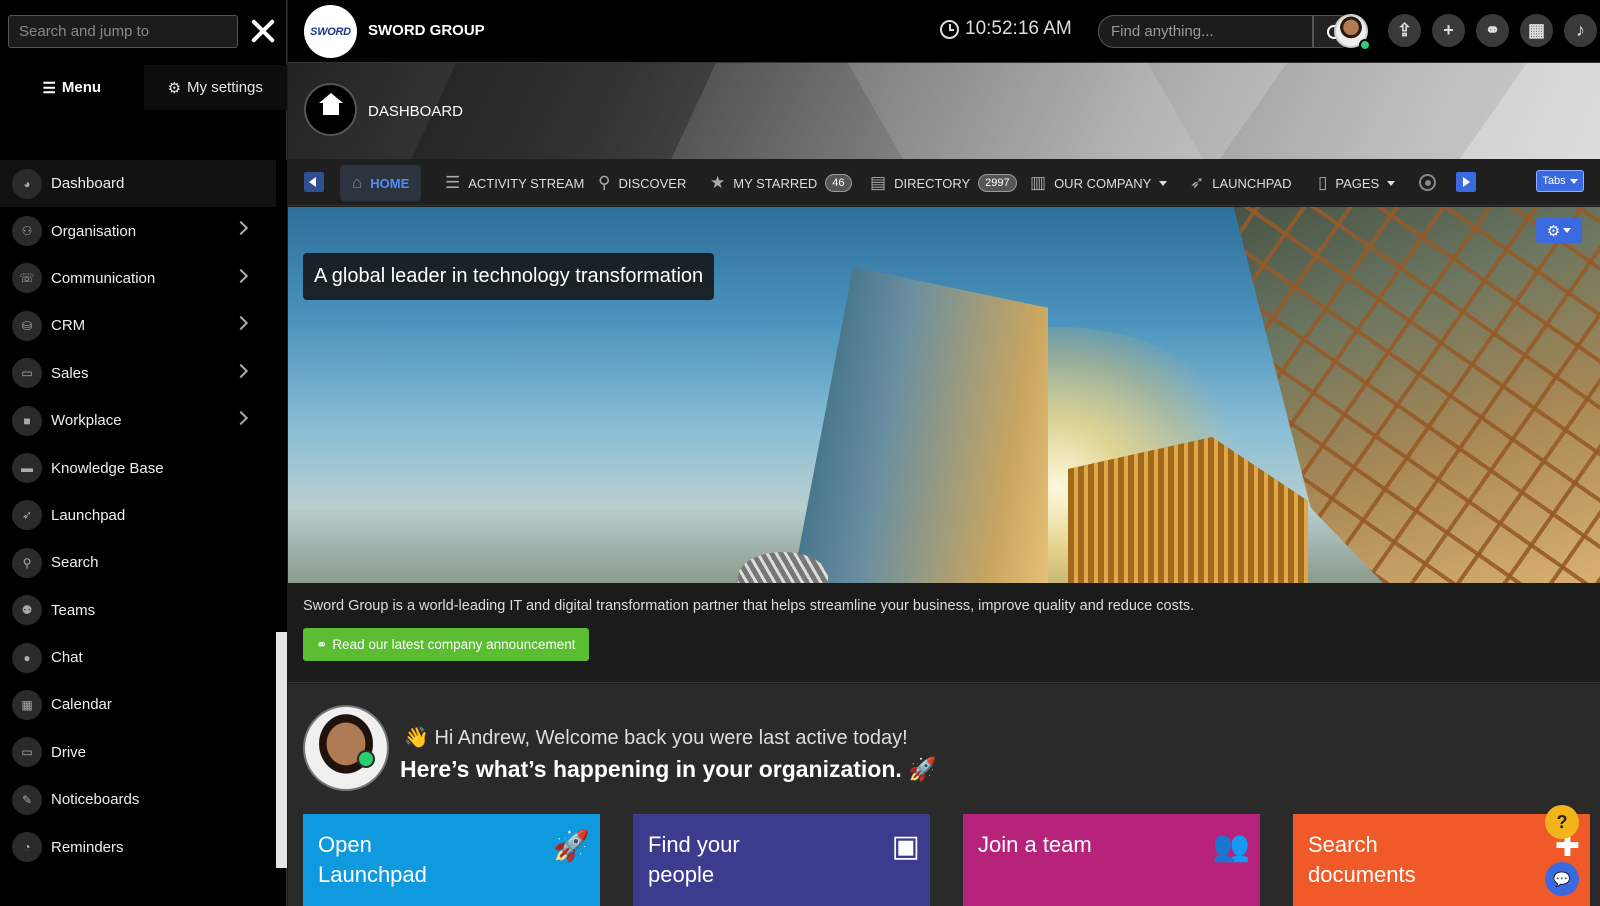 This screenshot has height=906, width=1600. Describe the element at coordinates (1466, 182) in the screenshot. I see `scroll-right-button` at that location.